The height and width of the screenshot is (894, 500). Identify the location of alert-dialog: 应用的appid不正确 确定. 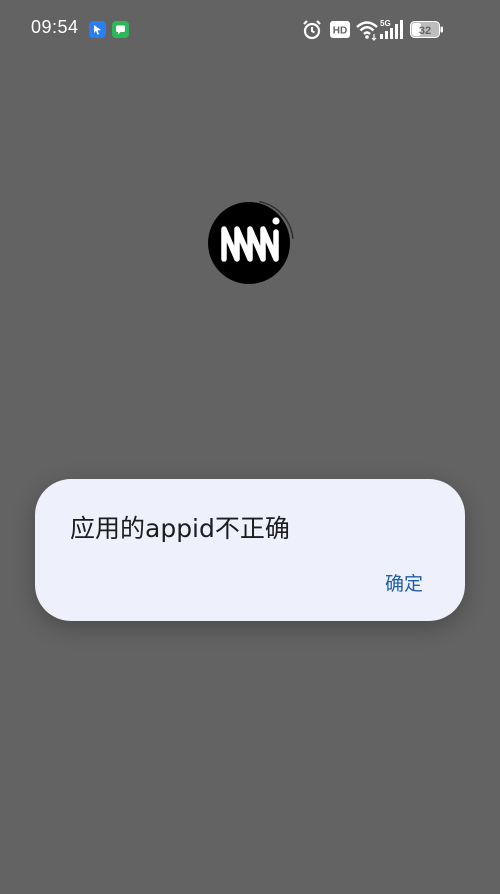
(250, 550).